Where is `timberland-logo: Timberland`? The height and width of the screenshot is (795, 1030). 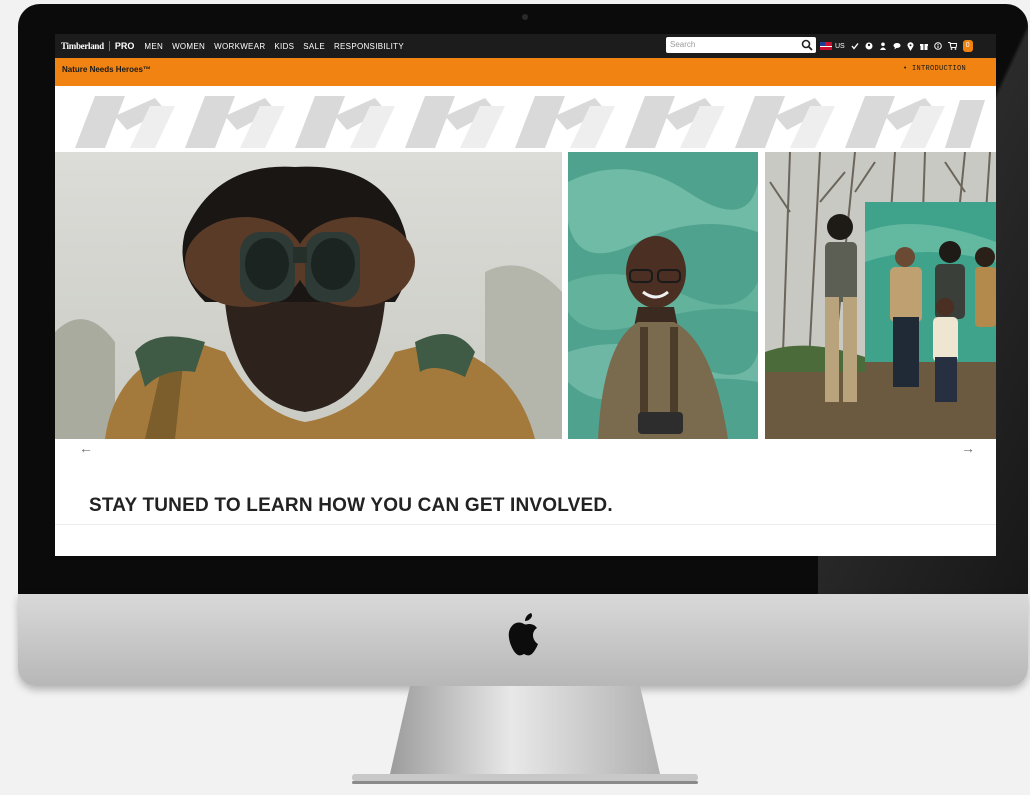 timberland-logo: Timberland is located at coordinates (82, 46).